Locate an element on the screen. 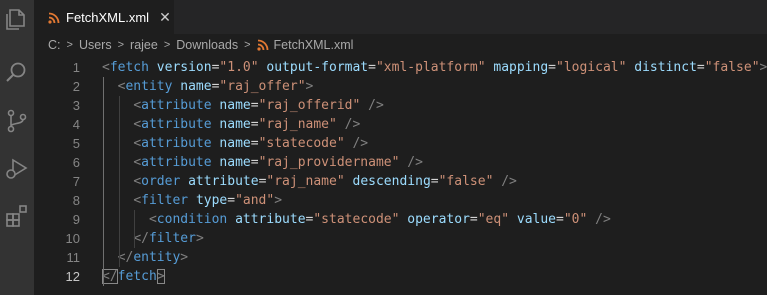 The image size is (767, 295). extensions-icon is located at coordinates (17, 215).